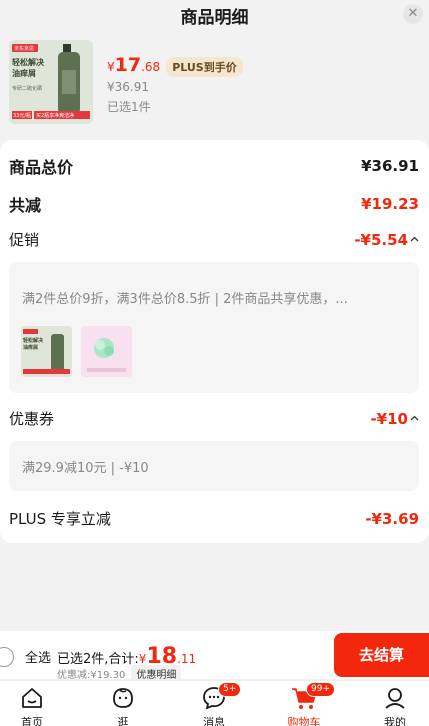 The width and height of the screenshot is (429, 726). I want to click on checkout-button: 去结算, so click(381, 655).